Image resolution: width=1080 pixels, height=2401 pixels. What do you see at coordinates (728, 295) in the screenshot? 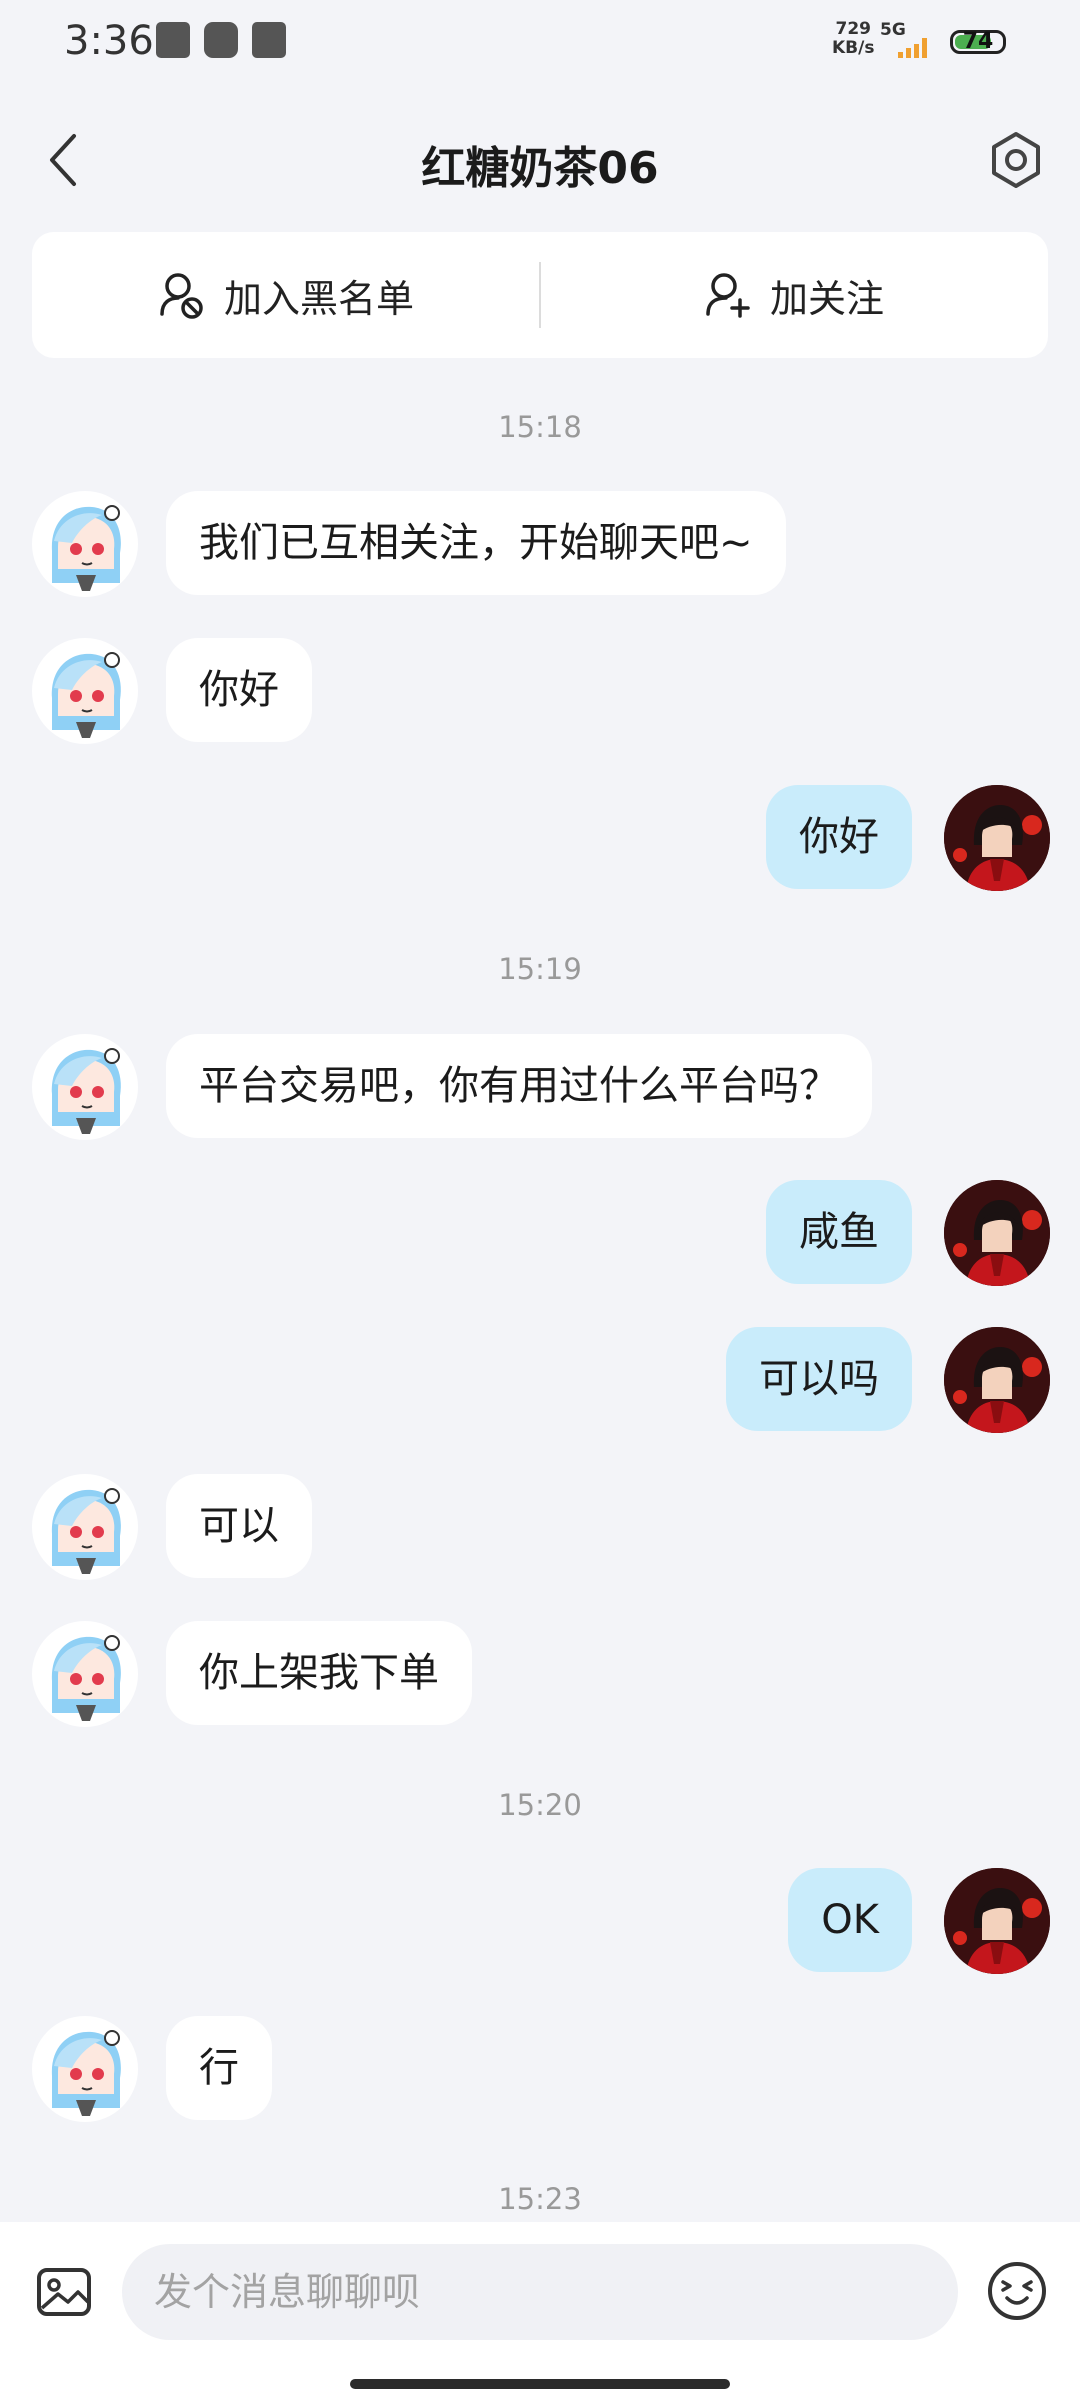
I see `add-user-icon` at bounding box center [728, 295].